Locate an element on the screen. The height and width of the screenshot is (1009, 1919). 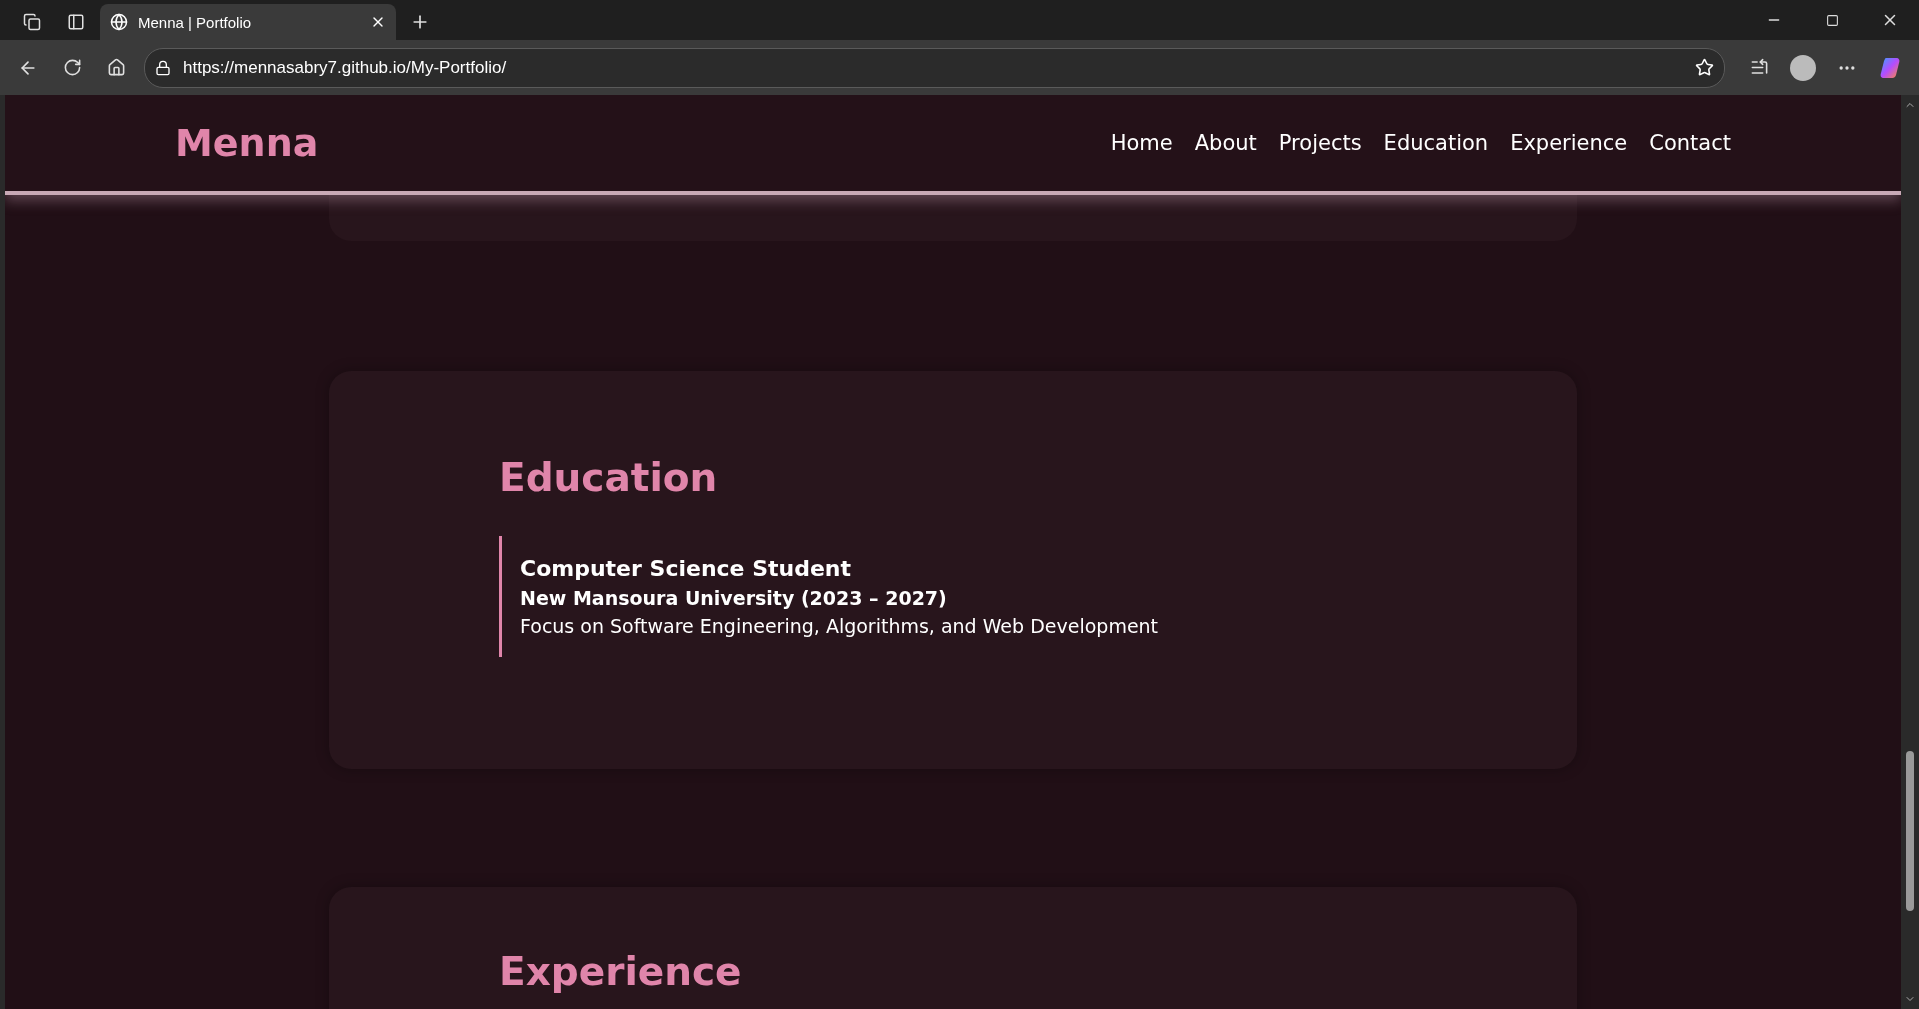
nav-link: Home is located at coordinates (1141, 143).